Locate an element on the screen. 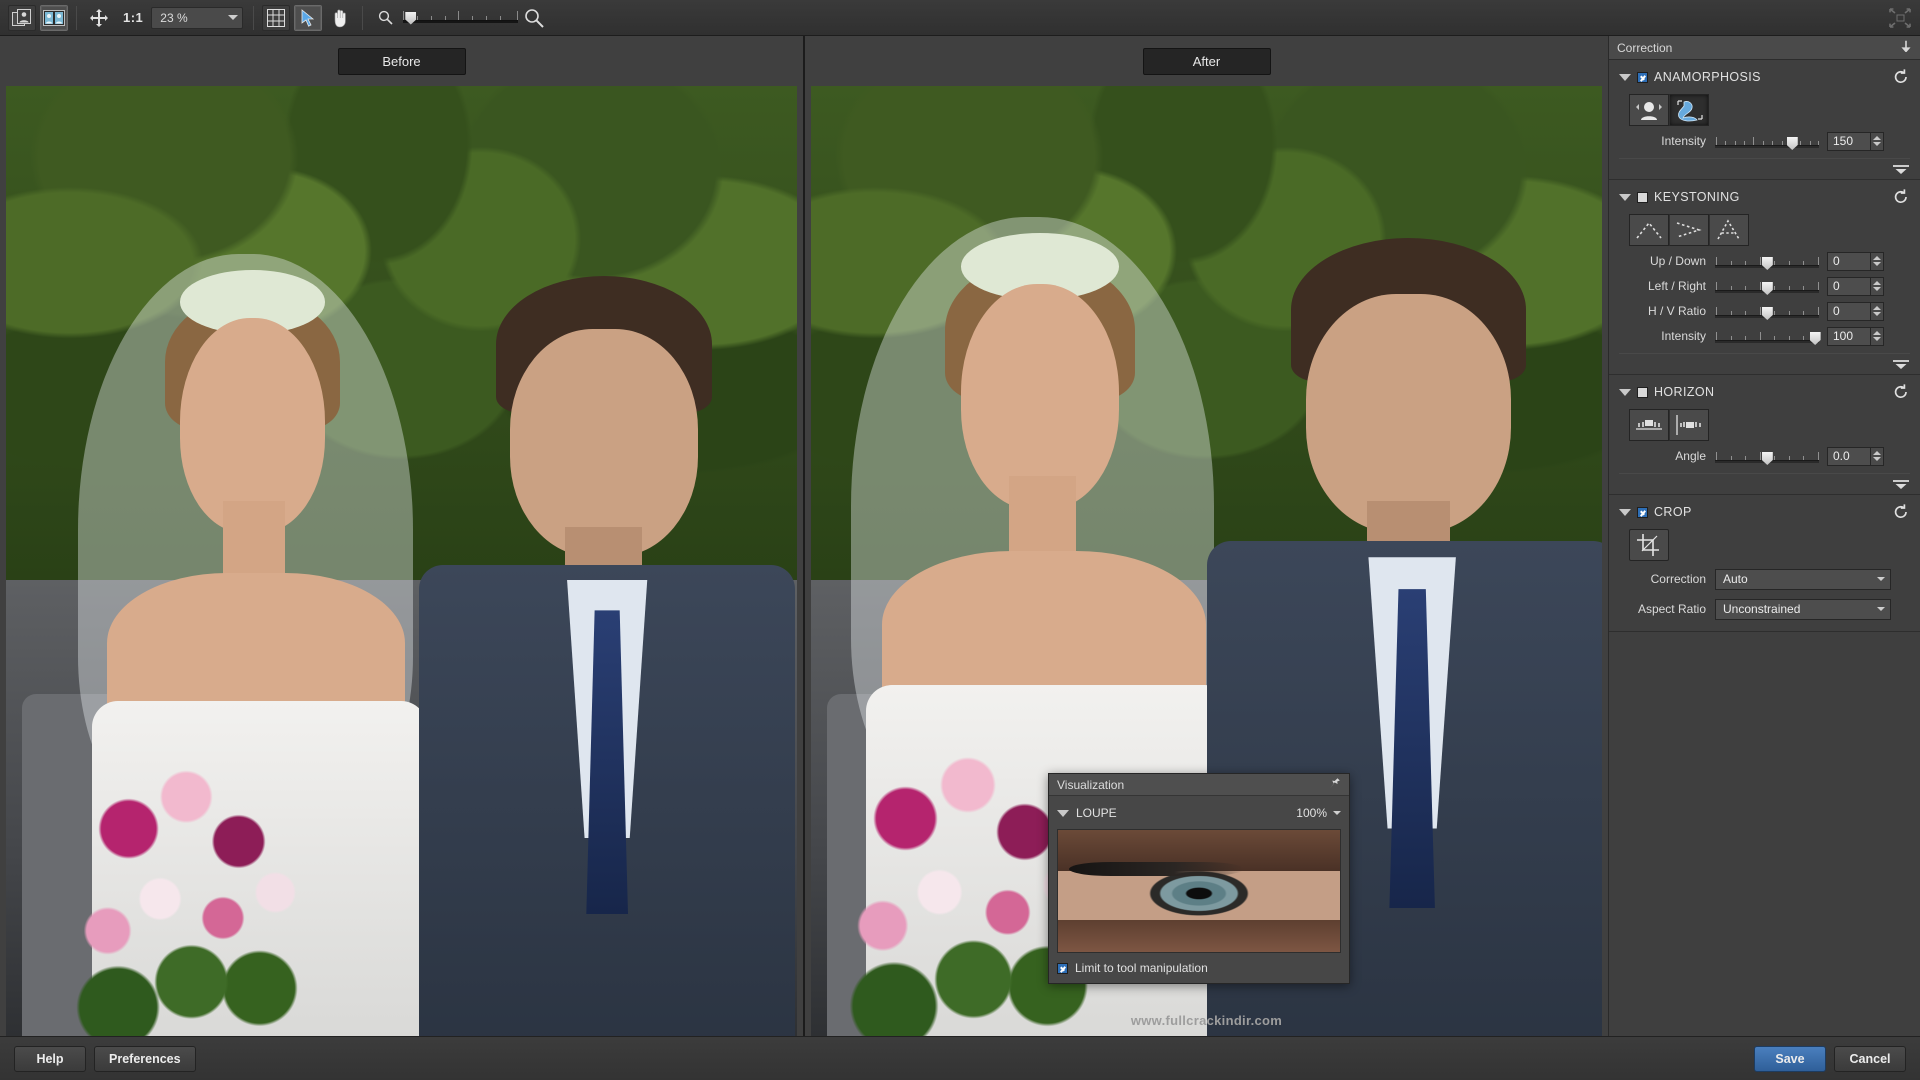 The width and height of the screenshot is (1920, 1080). zoom-out-icon is located at coordinates (385, 18).